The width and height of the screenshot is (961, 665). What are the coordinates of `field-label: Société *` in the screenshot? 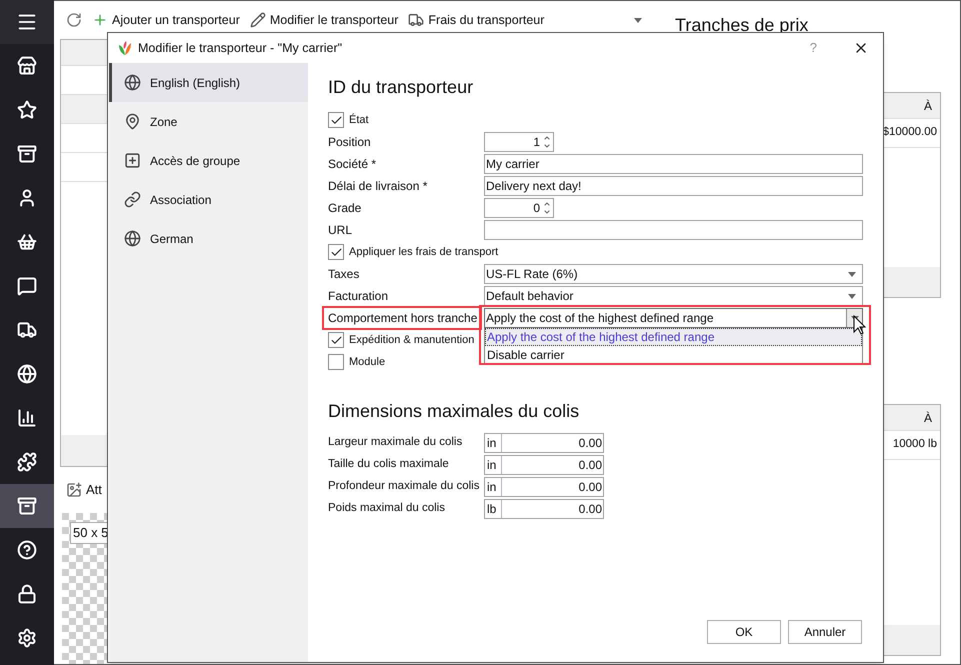 It's located at (353, 164).